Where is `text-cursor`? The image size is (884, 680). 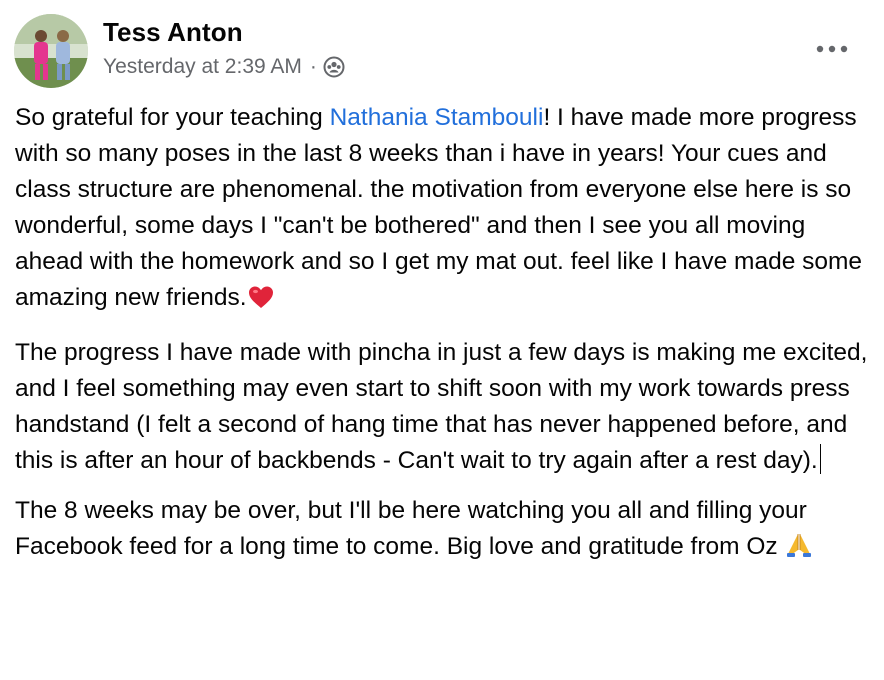 text-cursor is located at coordinates (820, 459).